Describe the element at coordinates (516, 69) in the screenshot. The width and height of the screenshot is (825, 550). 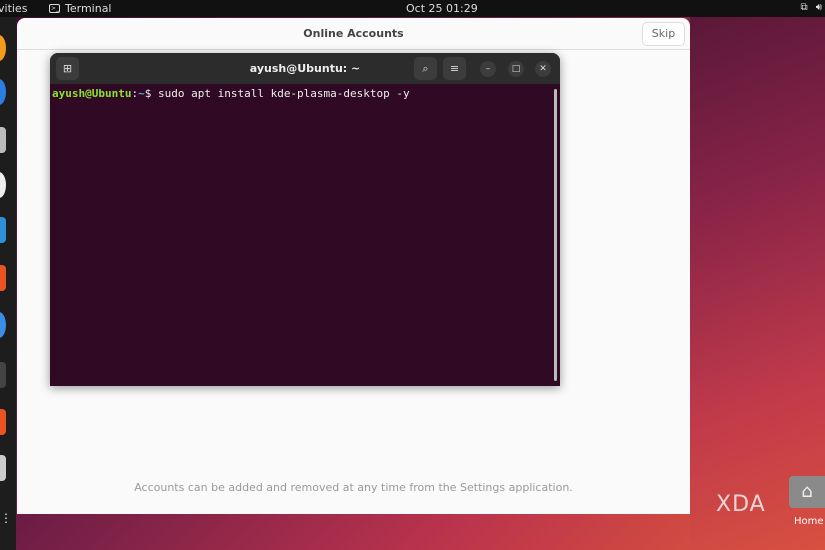
I see `maximize-icon: □` at that location.